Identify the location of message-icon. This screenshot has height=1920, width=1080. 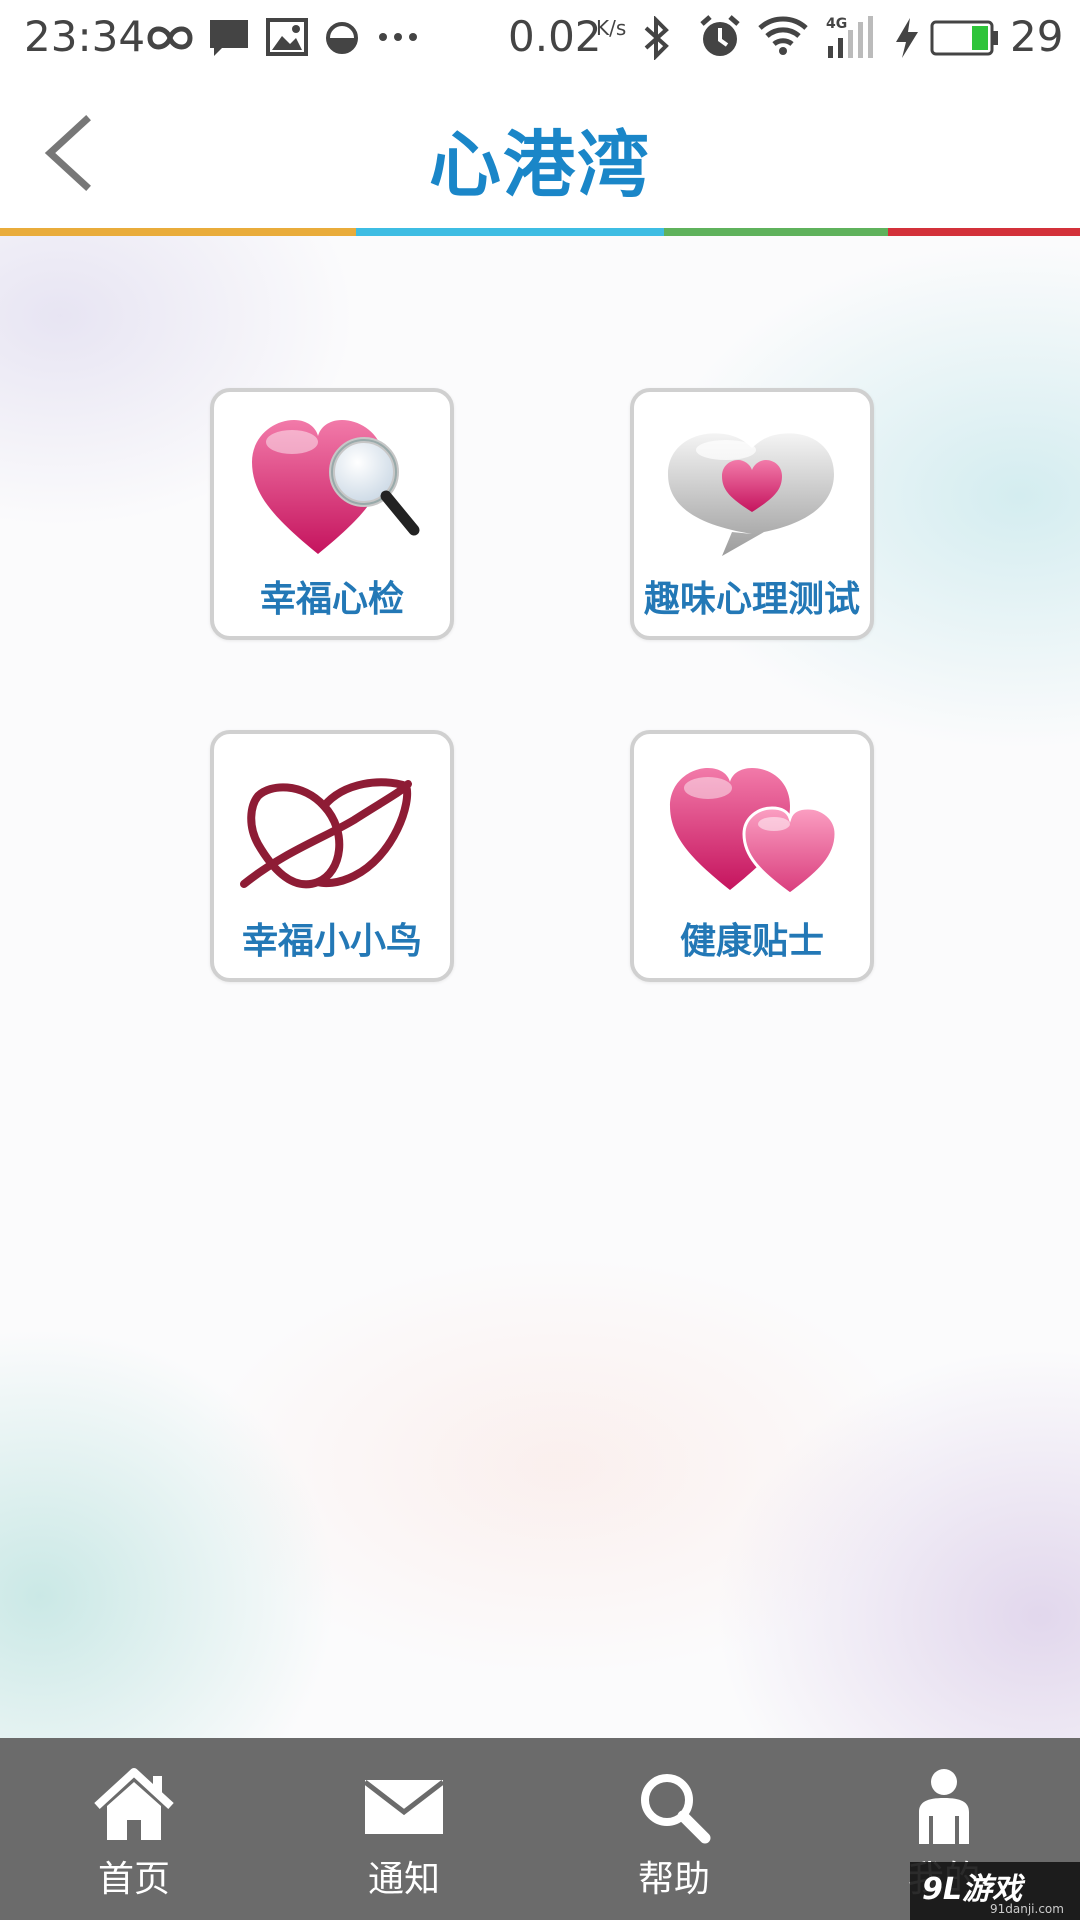
(229, 38).